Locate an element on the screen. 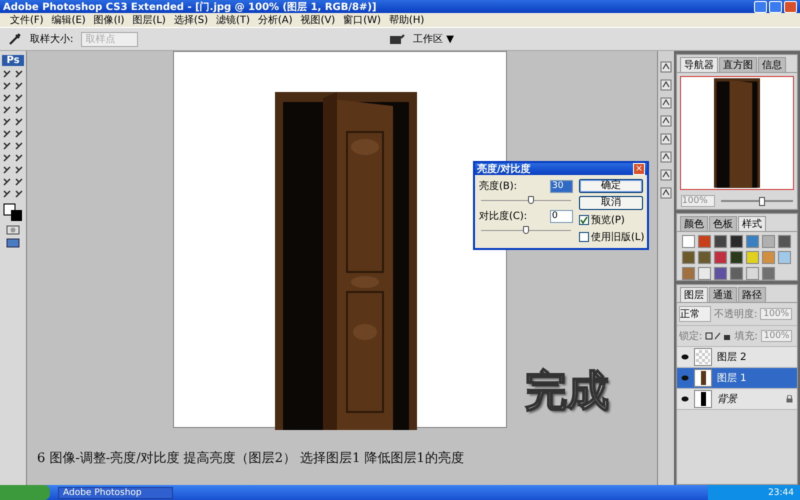 Image resolution: width=800 pixels, height=500 pixels. menu-item: 滤镜(T) is located at coordinates (233, 20).